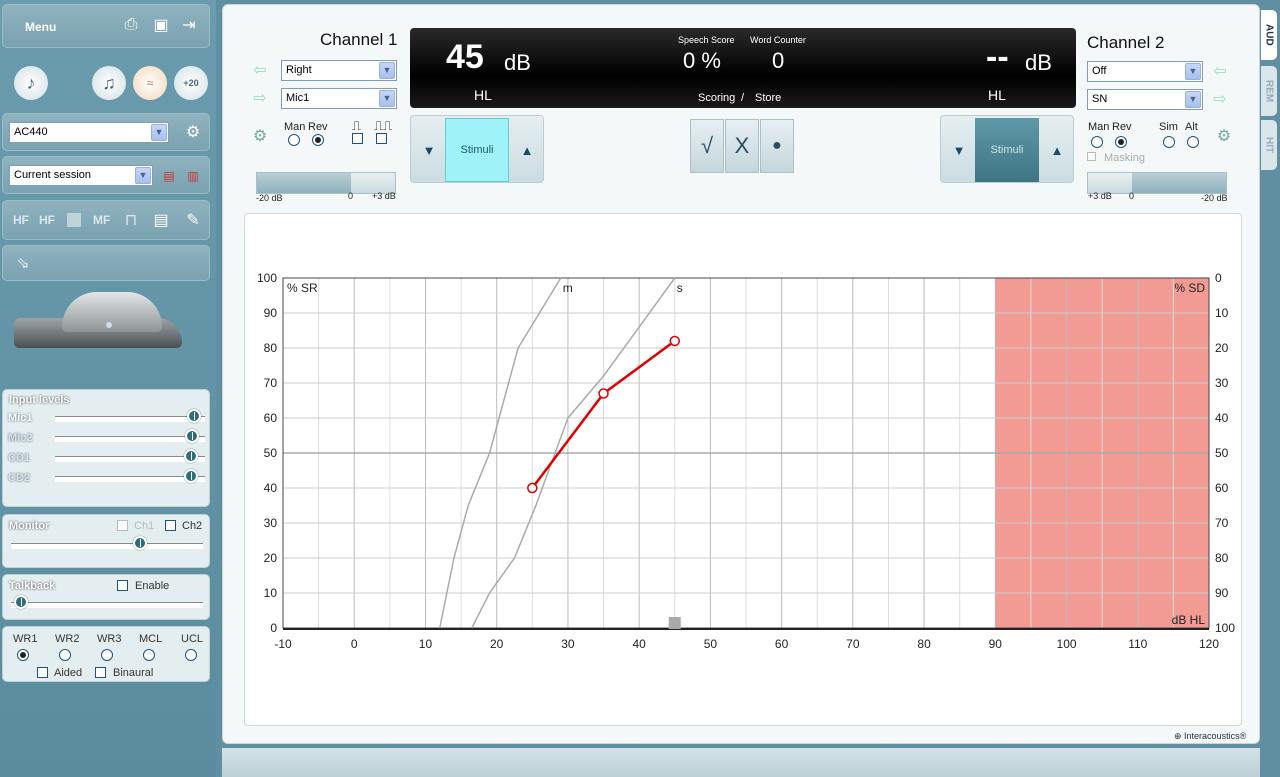  What do you see at coordinates (193, 132) in the screenshot?
I see `gear-icon: ⚙` at bounding box center [193, 132].